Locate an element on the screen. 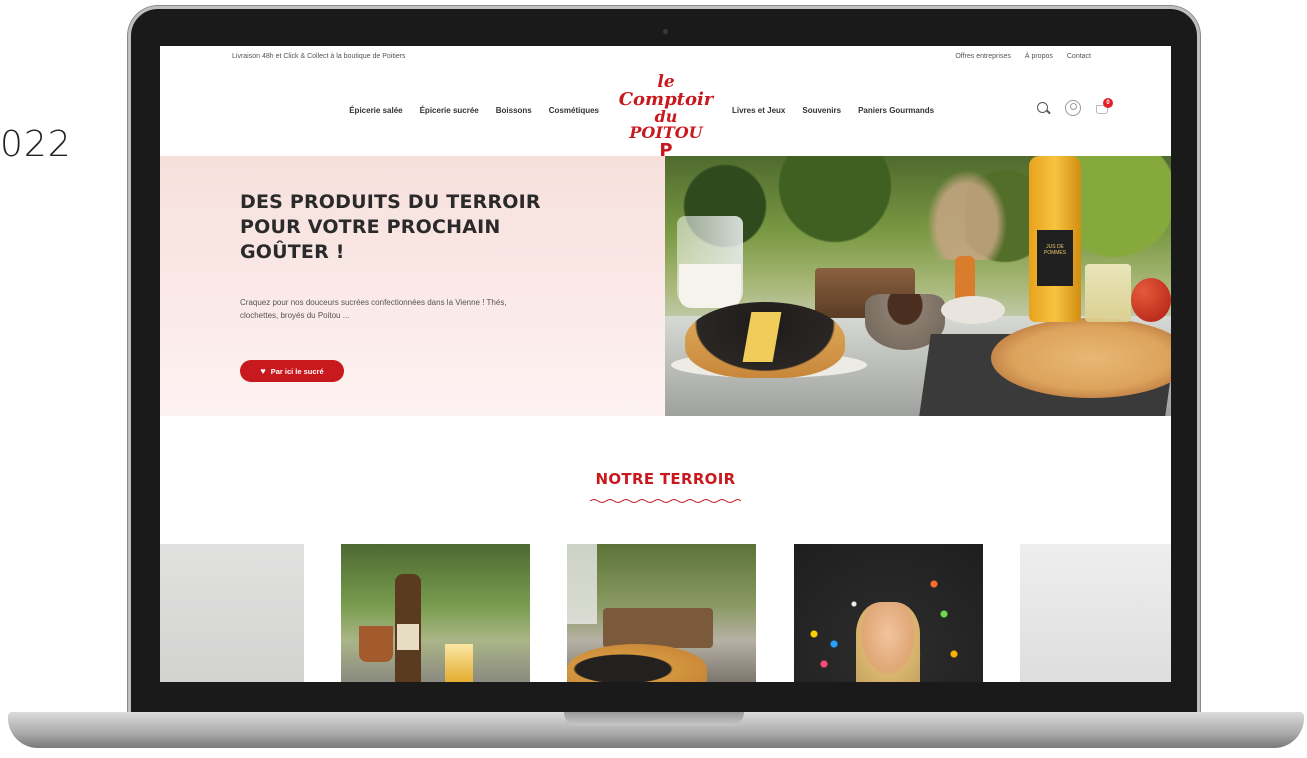  hero-photo: JUS DE POMMES is located at coordinates (918, 286).